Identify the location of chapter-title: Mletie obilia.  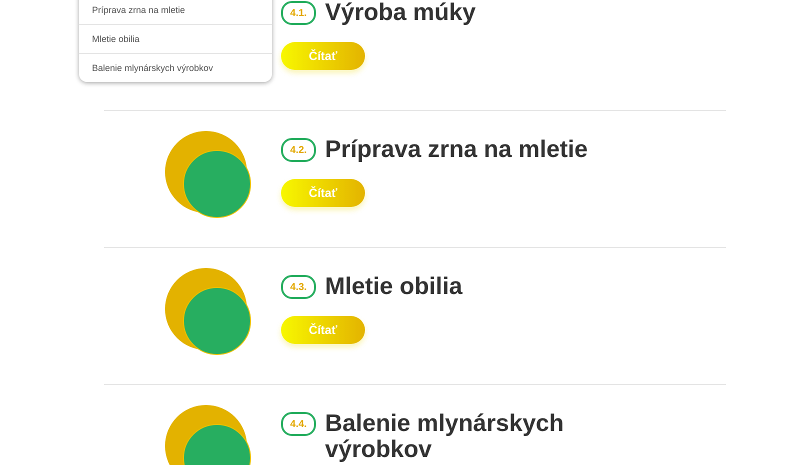
(393, 287).